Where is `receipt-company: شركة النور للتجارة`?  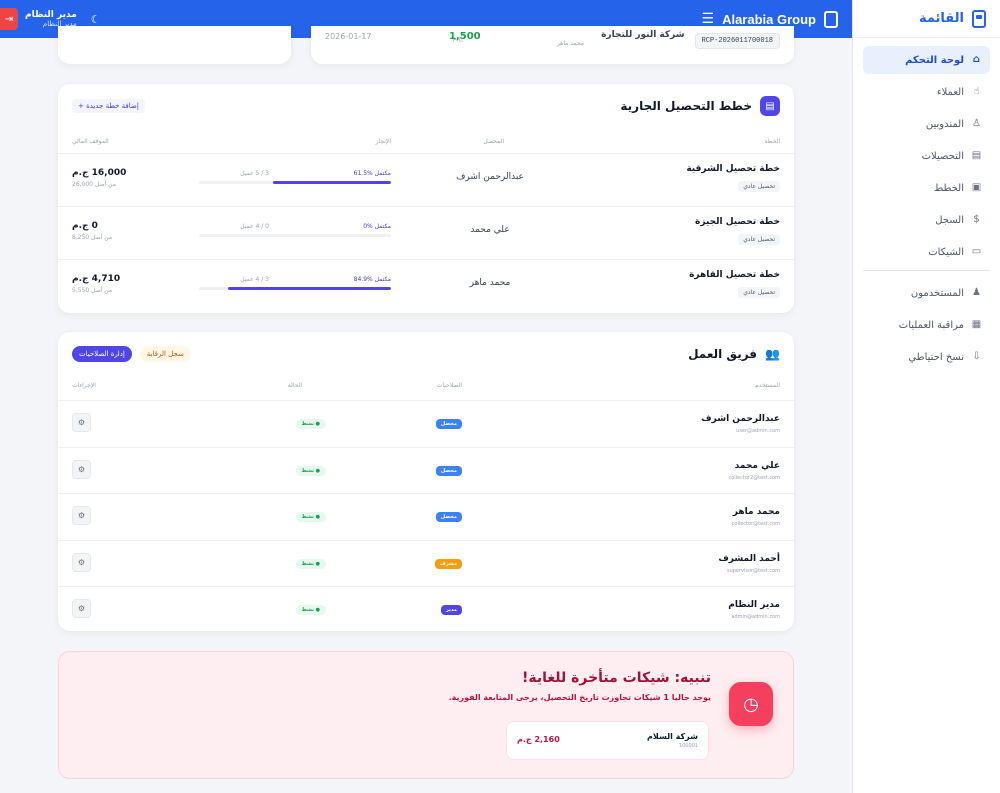
receipt-company: شركة النور للتجارة is located at coordinates (643, 35).